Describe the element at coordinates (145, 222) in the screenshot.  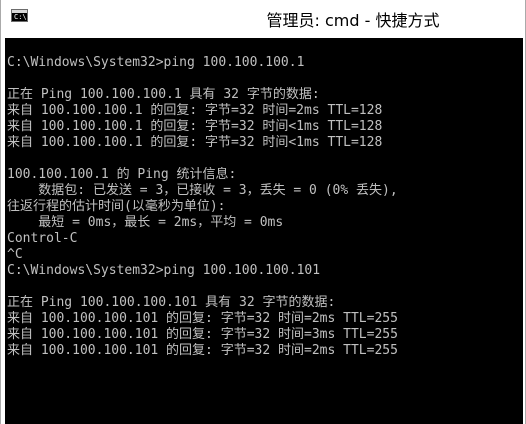
I see `rtt-stats-line: 最短 = 0ms，最长 = 2ms，平均 = 0ms` at that location.